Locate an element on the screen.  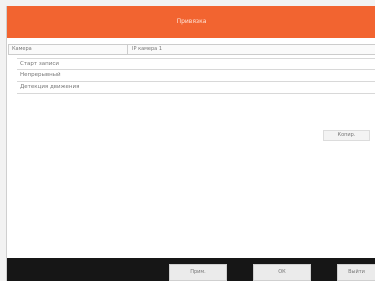
list-item-label: Детекция движения is located at coordinates (50, 87).